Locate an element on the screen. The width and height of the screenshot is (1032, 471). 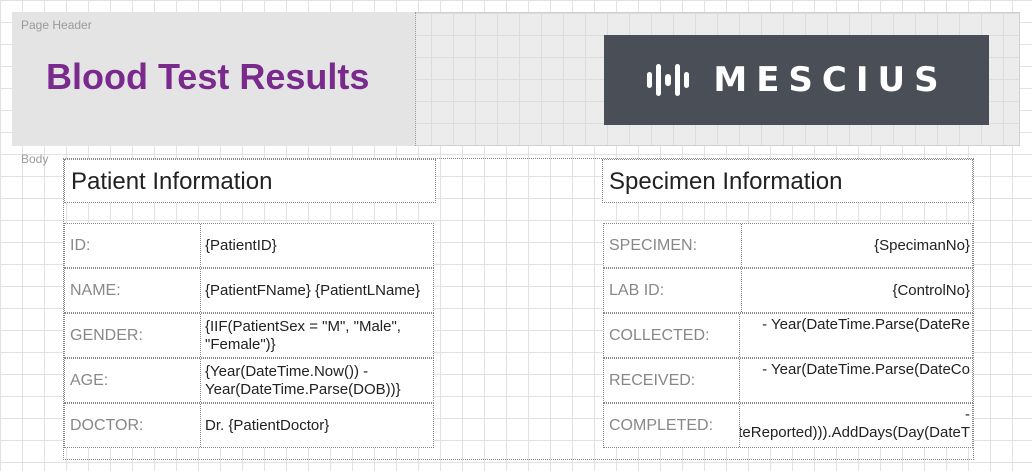
mescius-mark-icon is located at coordinates (668, 80).